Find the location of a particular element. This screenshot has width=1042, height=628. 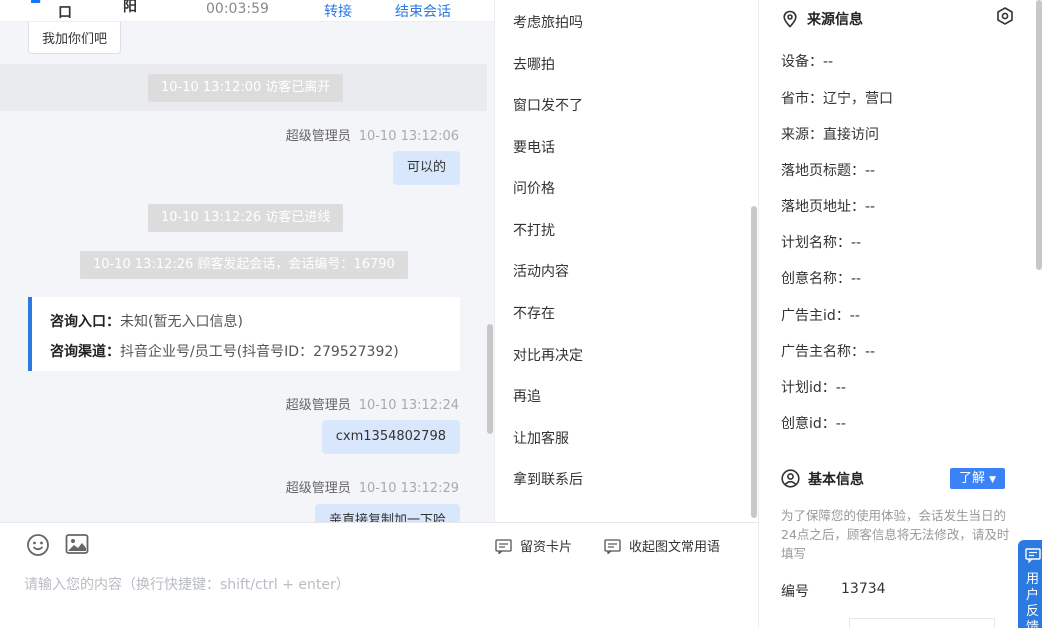

feedback-icon is located at coordinates (1033, 555).